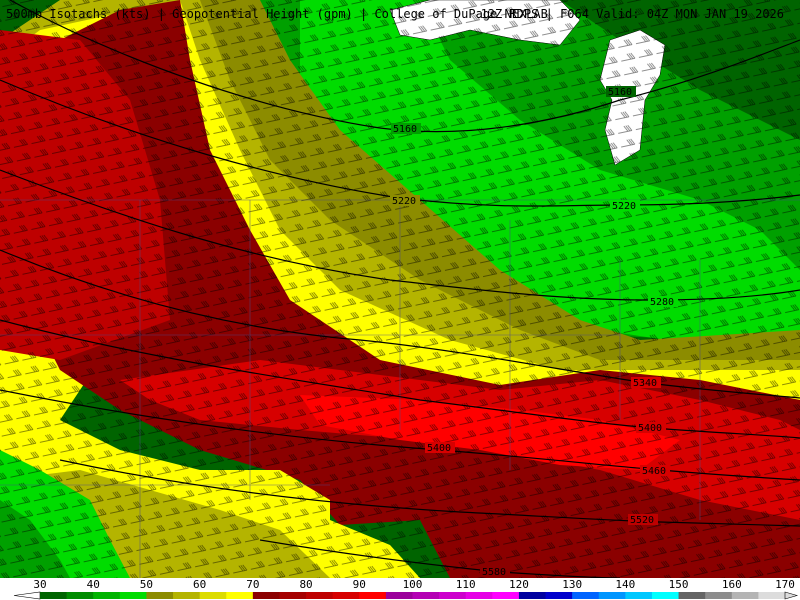 The height and width of the screenshot is (600, 800). Describe the element at coordinates (40, 584) in the screenshot. I see `colorbar-tick-label: 30` at that location.